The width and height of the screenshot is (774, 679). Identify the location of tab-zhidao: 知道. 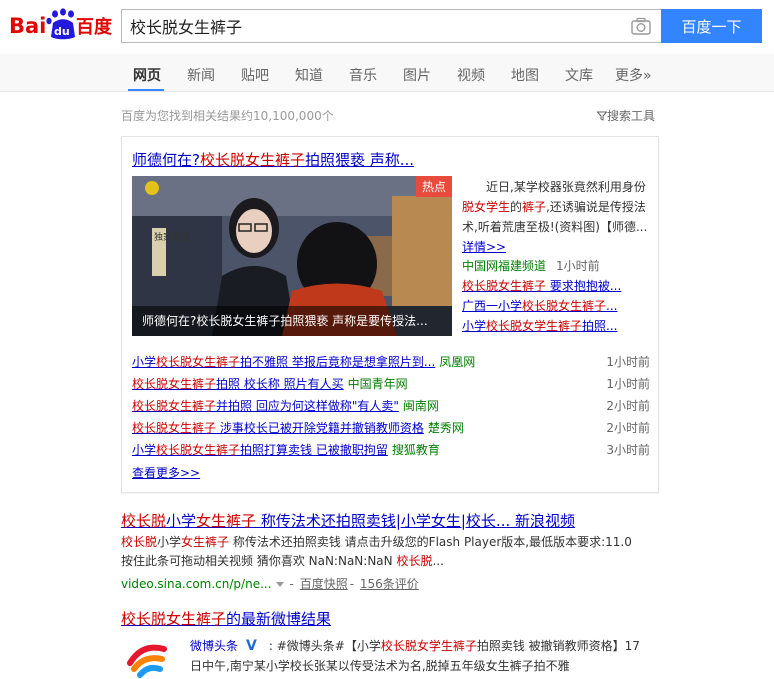
(309, 75).